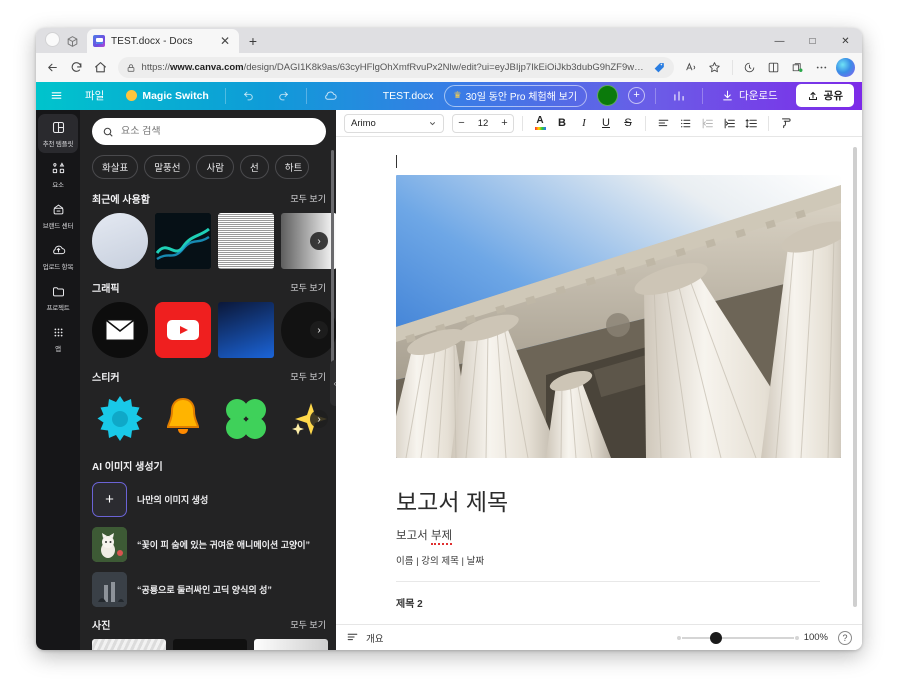 The height and width of the screenshot is (684, 898). I want to click on text-color-button: A, so click(540, 123).